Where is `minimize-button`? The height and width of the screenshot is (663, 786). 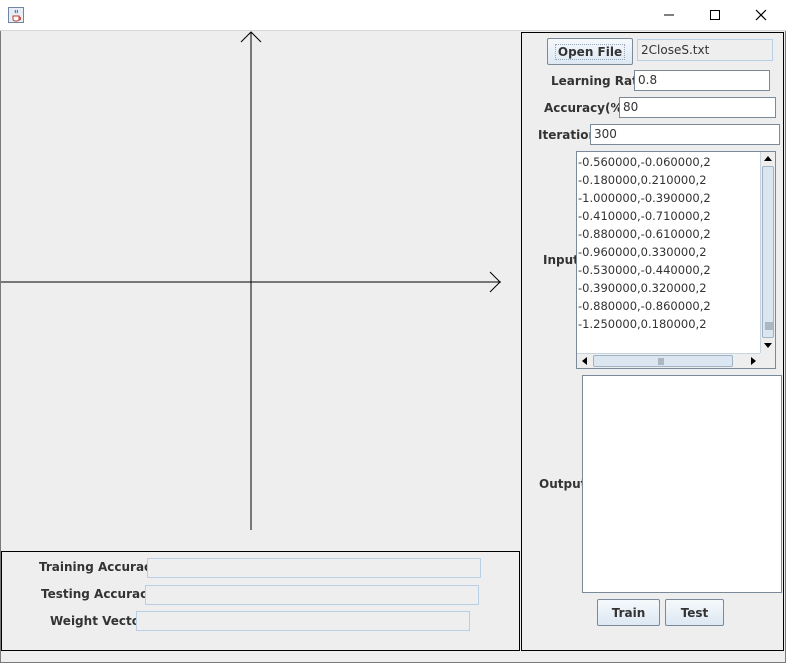
minimize-button is located at coordinates (669, 15).